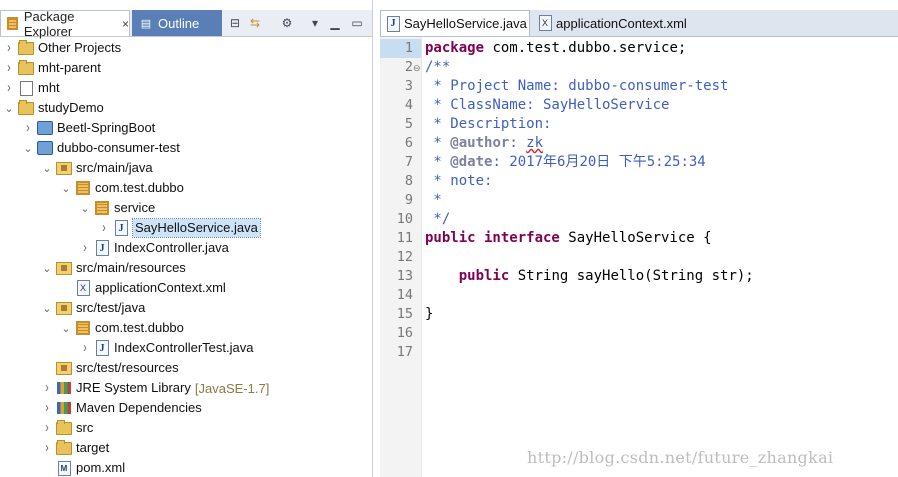  I want to click on close-icon: ×, so click(125, 24).